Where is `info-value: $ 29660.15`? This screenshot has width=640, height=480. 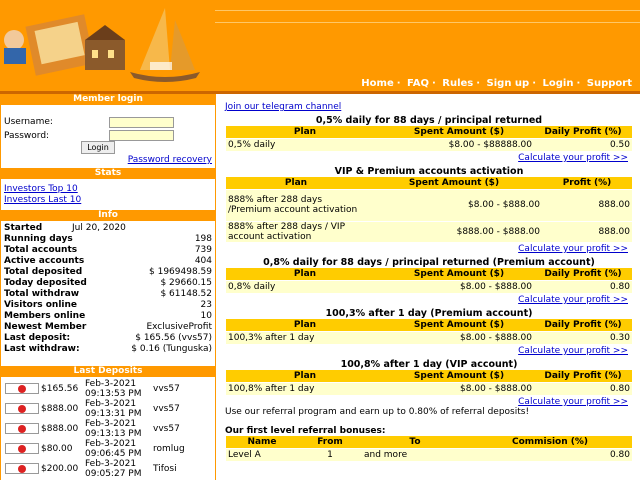 info-value: $ 29660.15 is located at coordinates (186, 283).